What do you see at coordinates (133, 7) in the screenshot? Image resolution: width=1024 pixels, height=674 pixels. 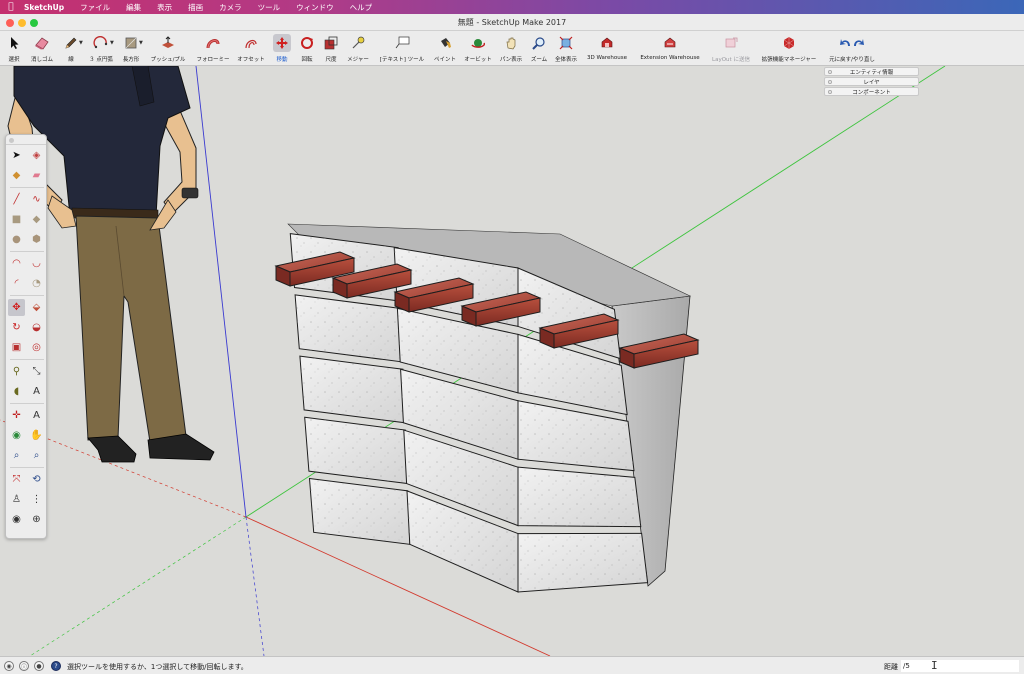 I see `menu-edit: 編集` at bounding box center [133, 7].